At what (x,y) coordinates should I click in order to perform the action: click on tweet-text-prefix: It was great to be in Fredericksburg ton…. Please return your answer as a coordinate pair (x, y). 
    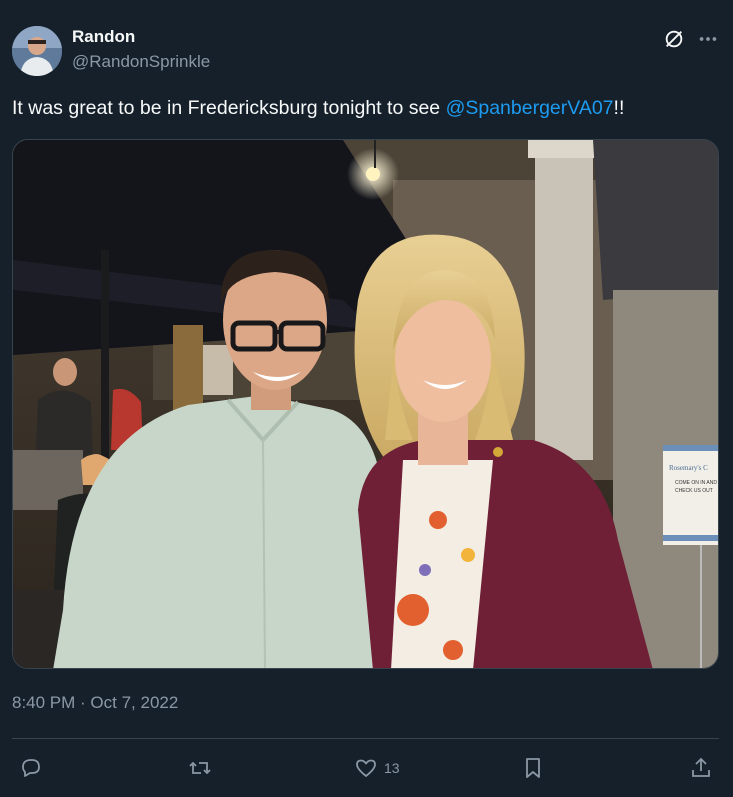
    Looking at the image, I should click on (229, 108).